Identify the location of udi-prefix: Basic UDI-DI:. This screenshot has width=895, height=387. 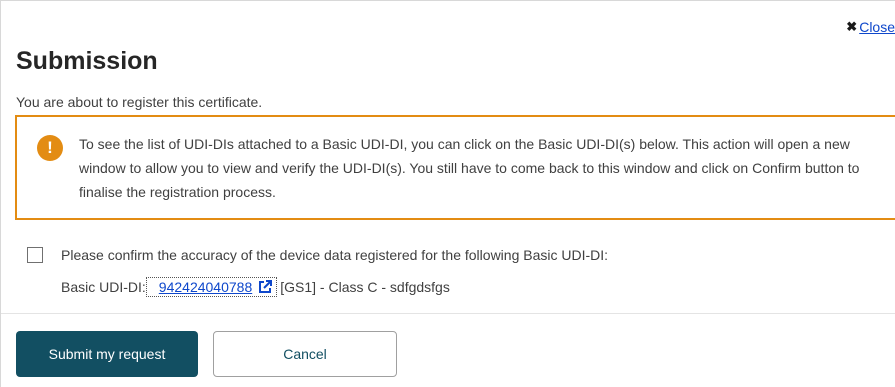
(103, 287).